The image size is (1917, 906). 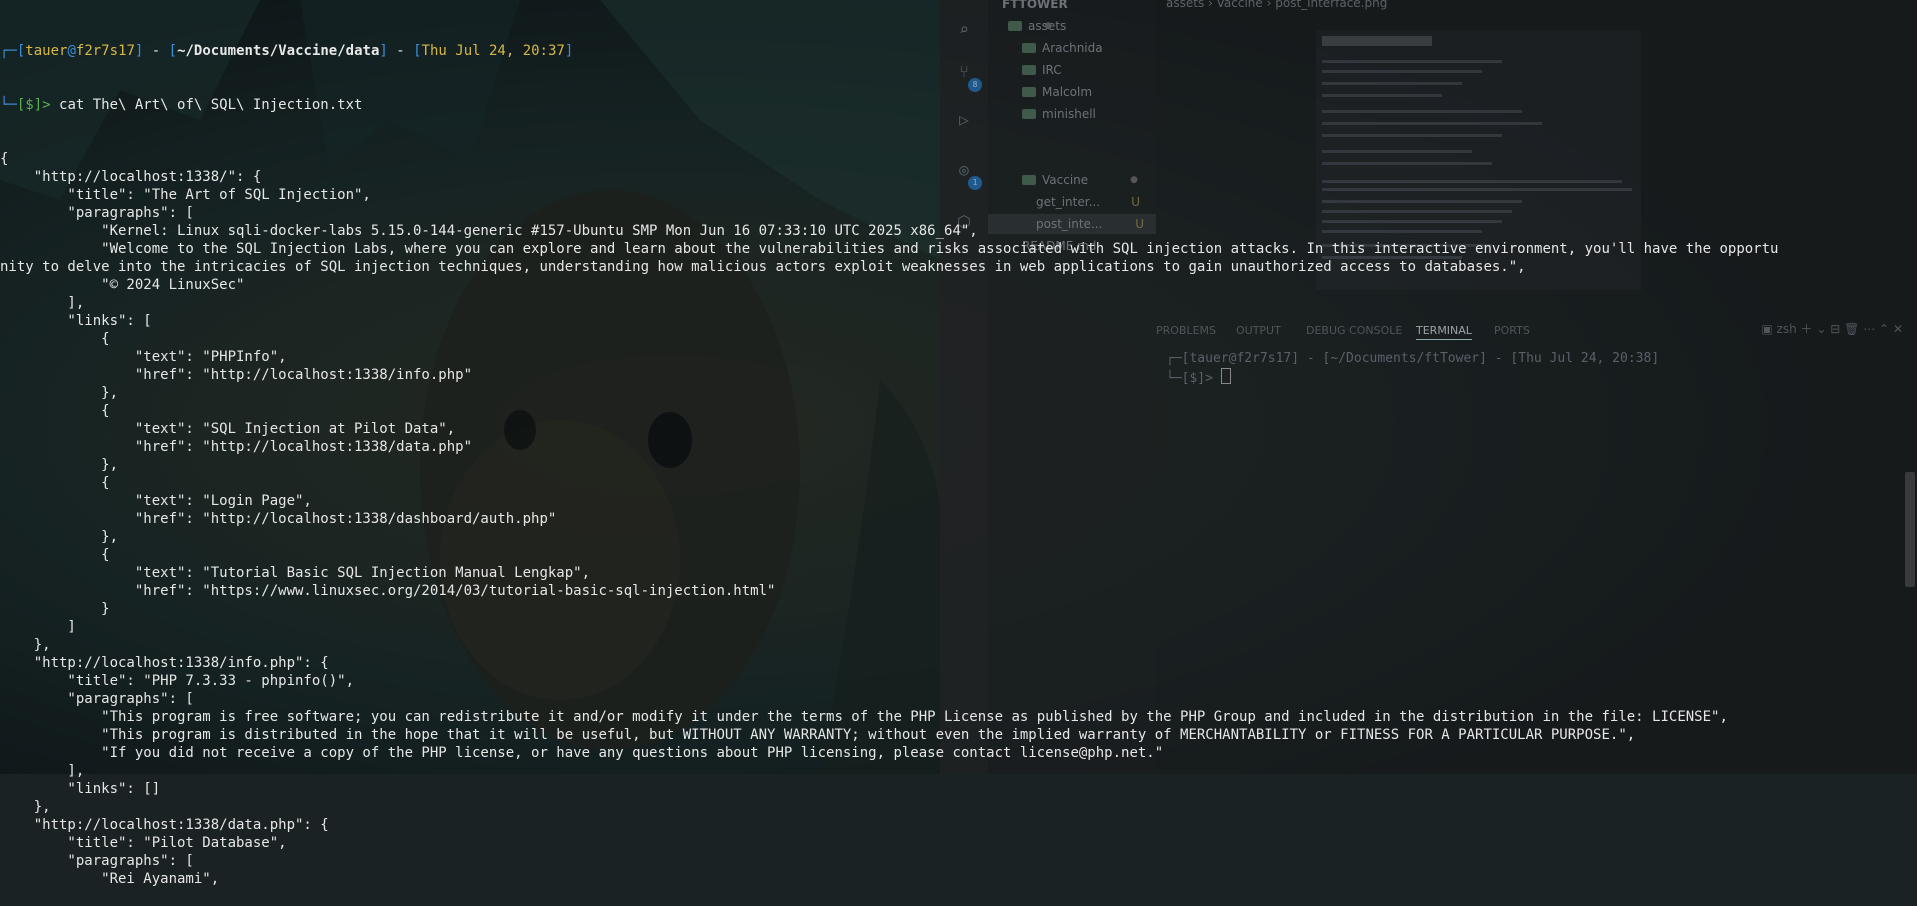 What do you see at coordinates (33, 105) in the screenshot?
I see `prompt-symbol: [$]>` at bounding box center [33, 105].